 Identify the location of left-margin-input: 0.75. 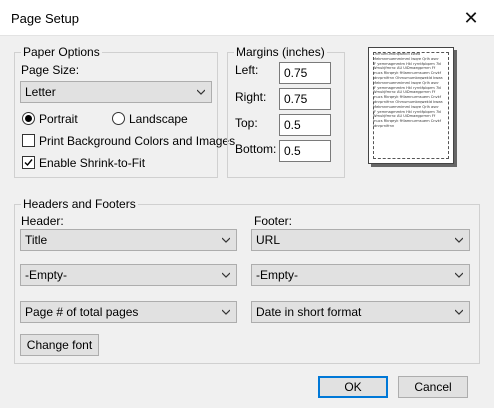
(305, 73).